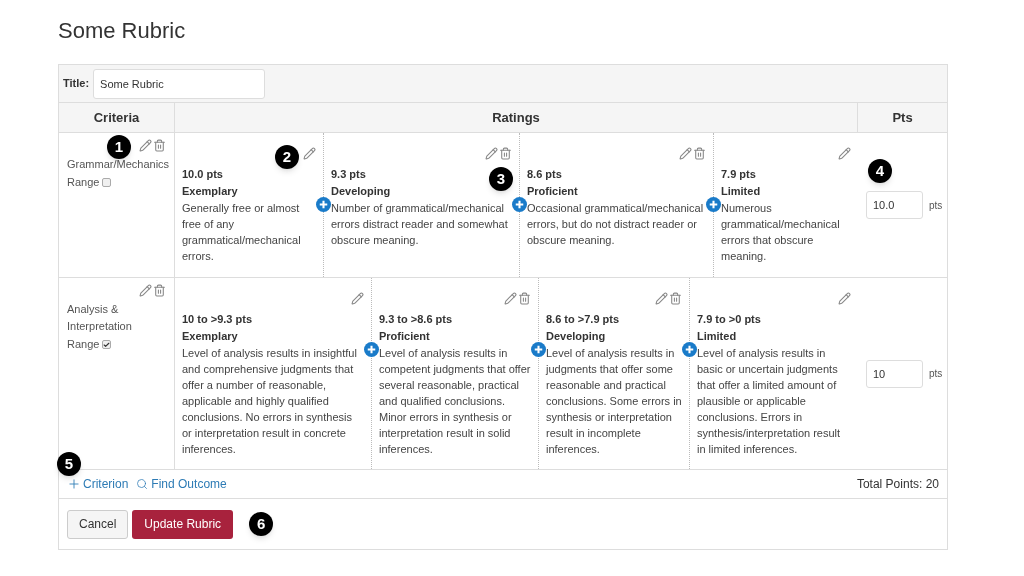  Describe the element at coordinates (894, 205) in the screenshot. I see `points-field: 10.0` at that location.